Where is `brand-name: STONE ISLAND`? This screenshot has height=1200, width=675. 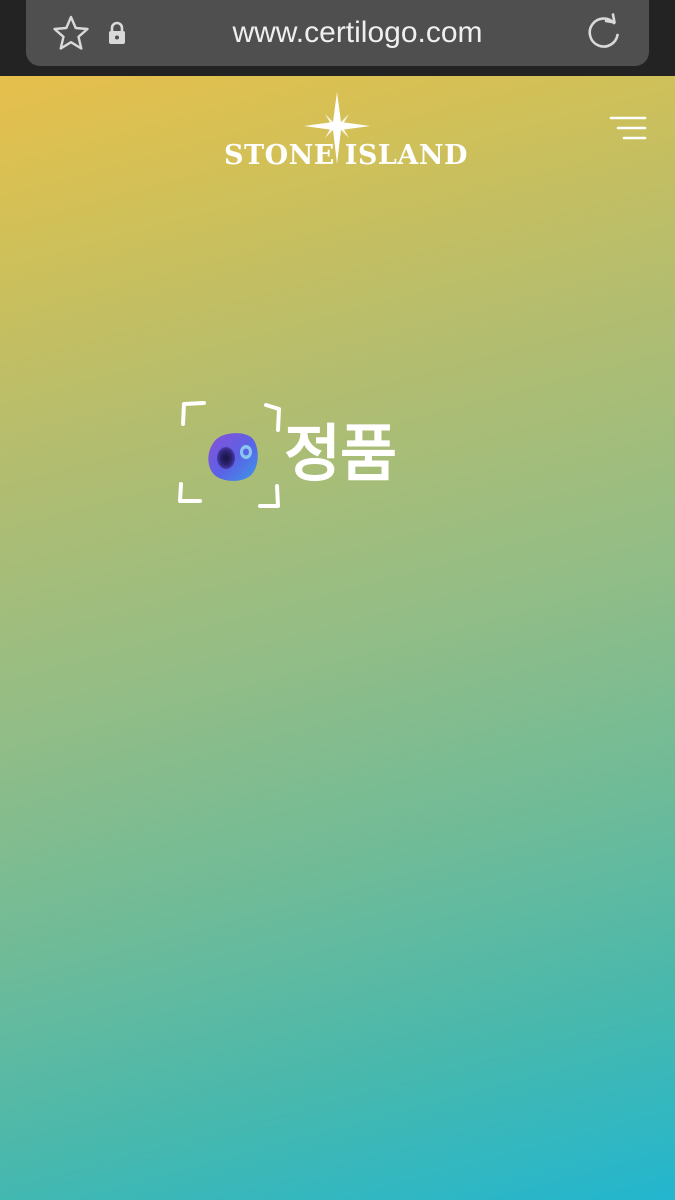
brand-name: STONE ISLAND is located at coordinates (346, 155).